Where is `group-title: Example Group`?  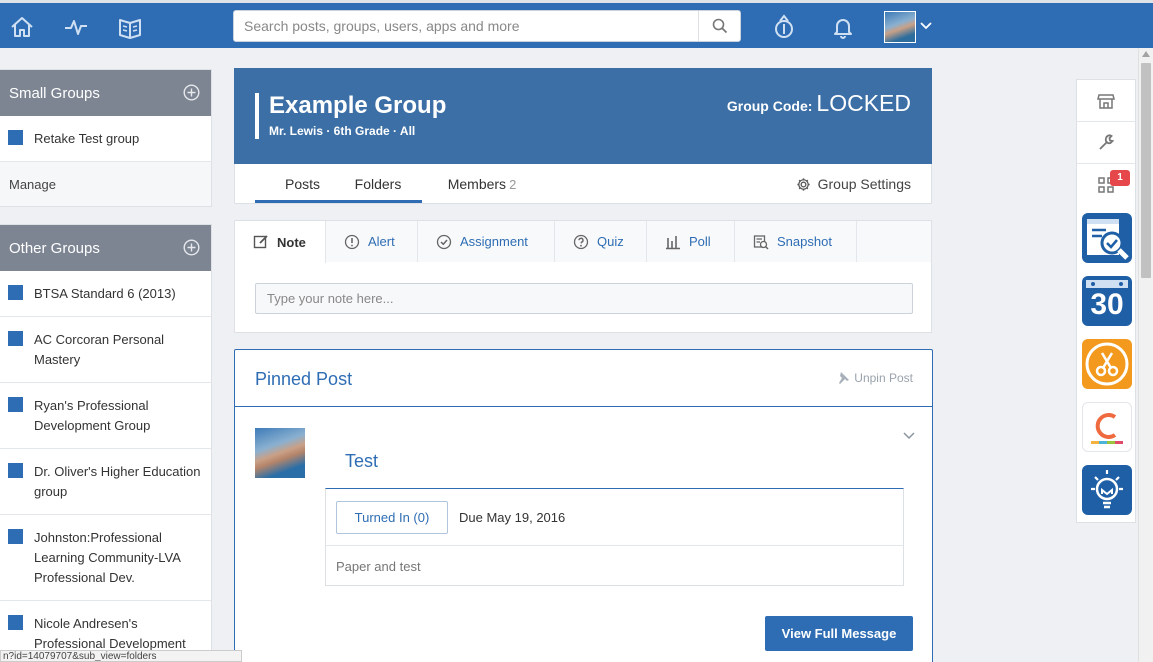 group-title: Example Group is located at coordinates (358, 105).